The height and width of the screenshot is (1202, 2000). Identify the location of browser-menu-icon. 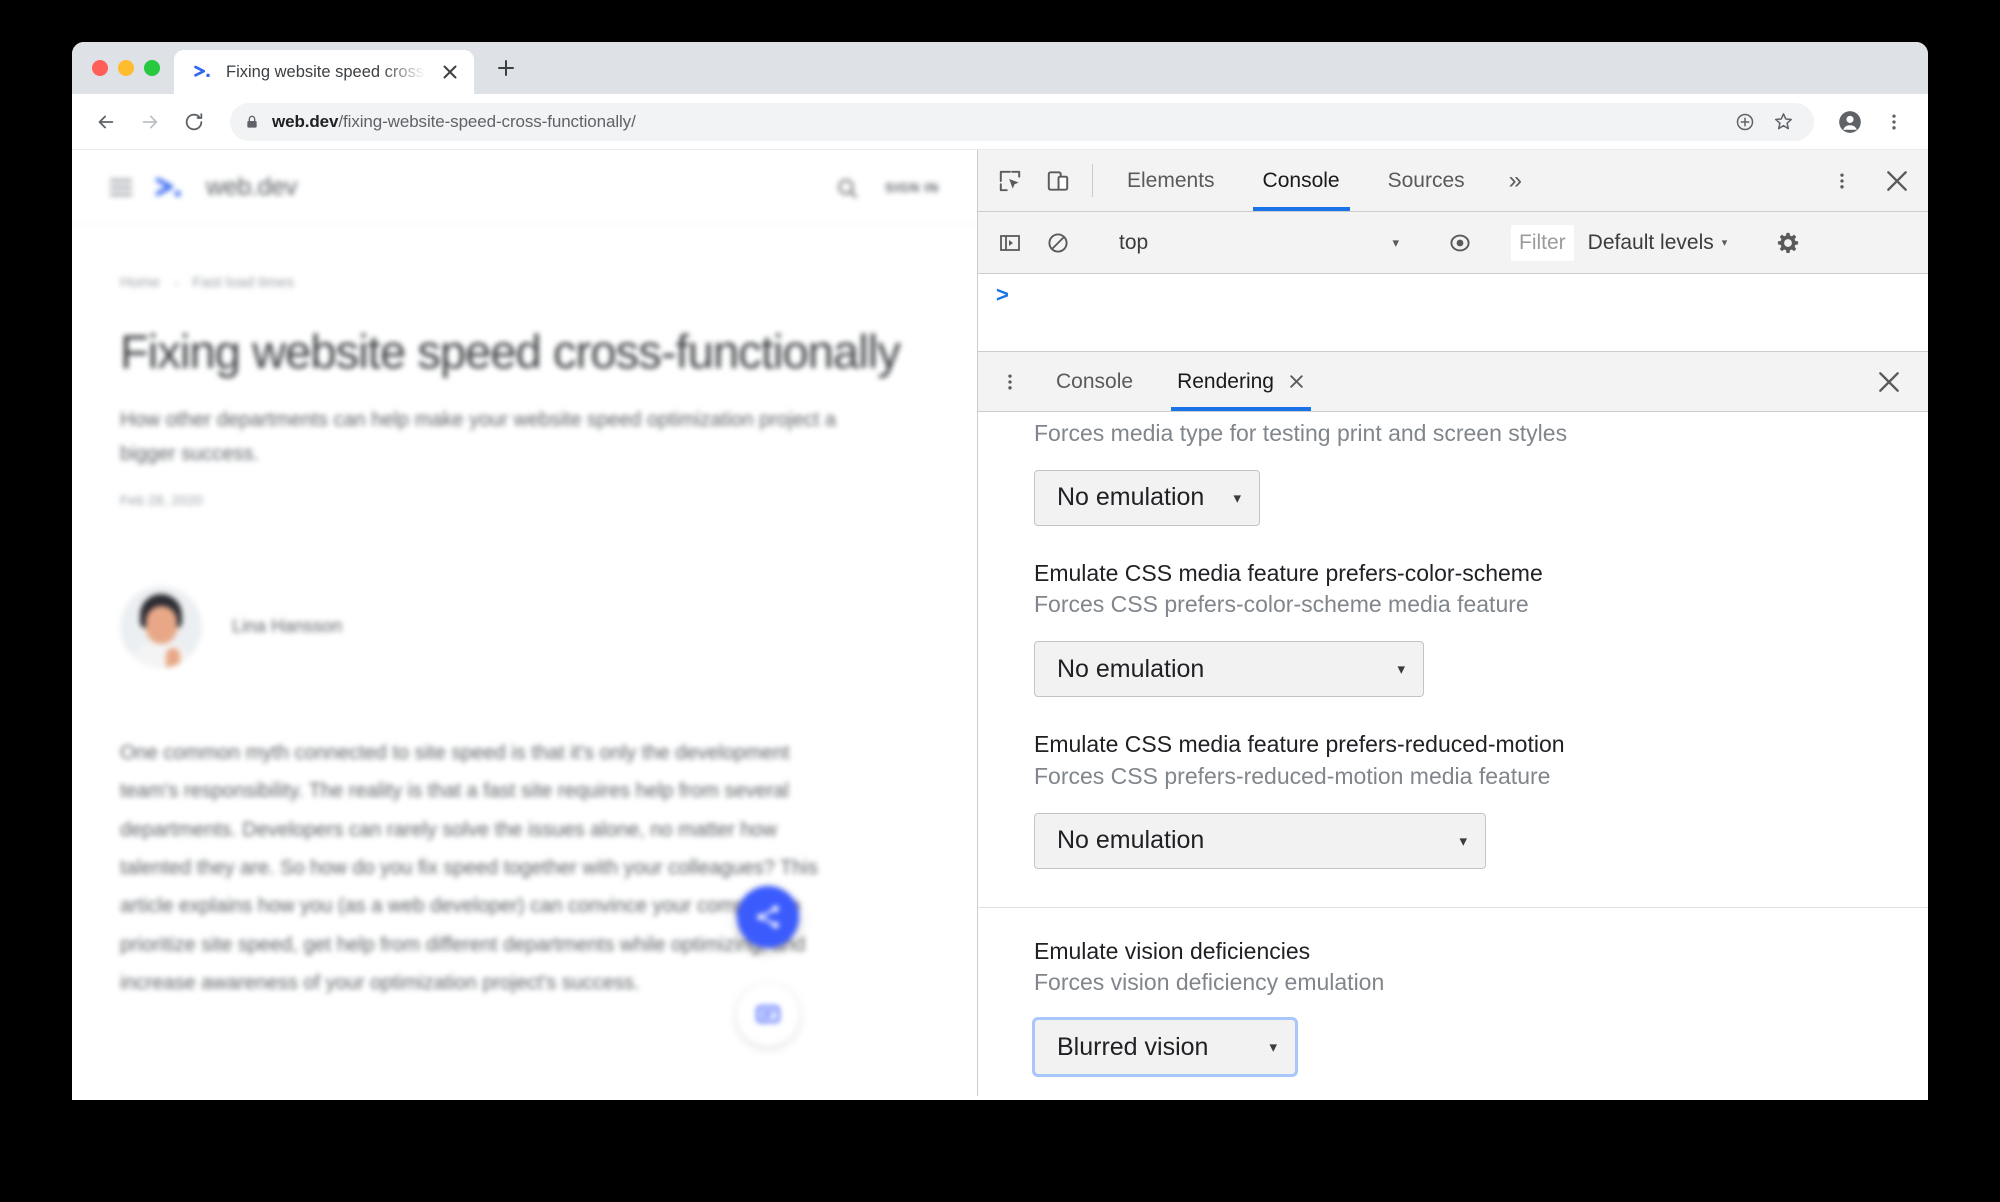
(1894, 122).